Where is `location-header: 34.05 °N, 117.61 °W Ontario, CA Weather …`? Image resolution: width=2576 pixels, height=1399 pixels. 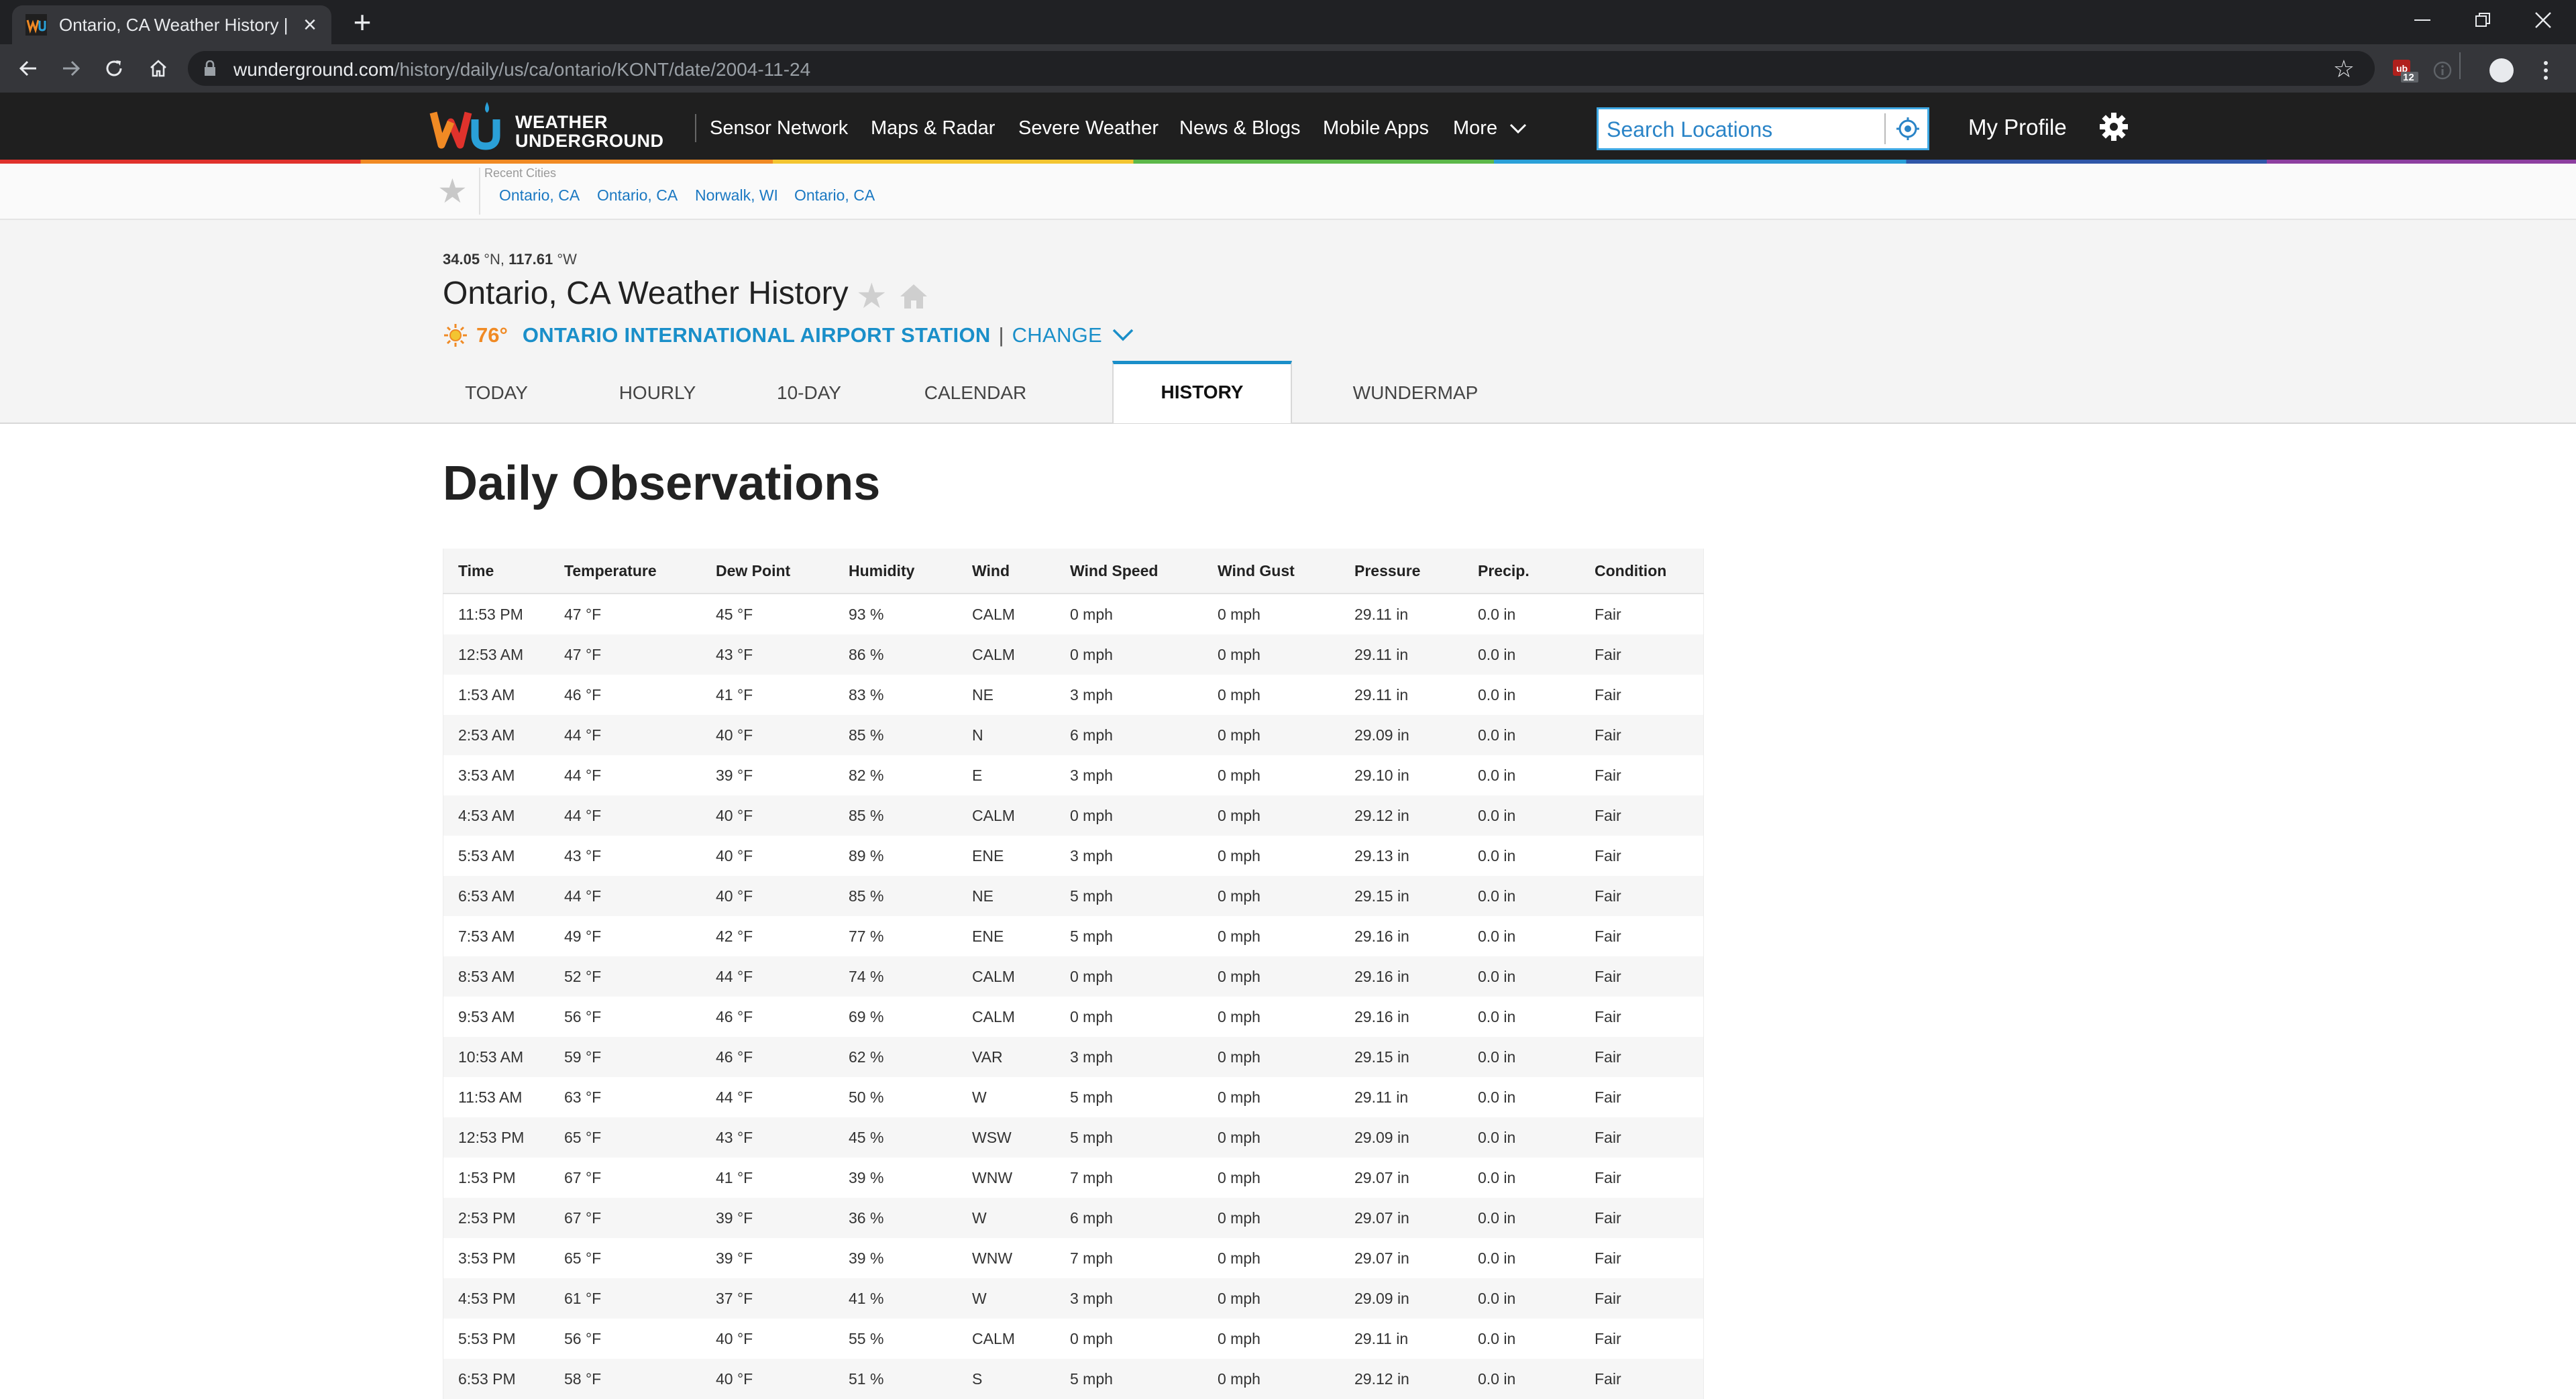
location-header: 34.05 °N, 117.61 °W Ontario, CA Weather … is located at coordinates (1288, 322).